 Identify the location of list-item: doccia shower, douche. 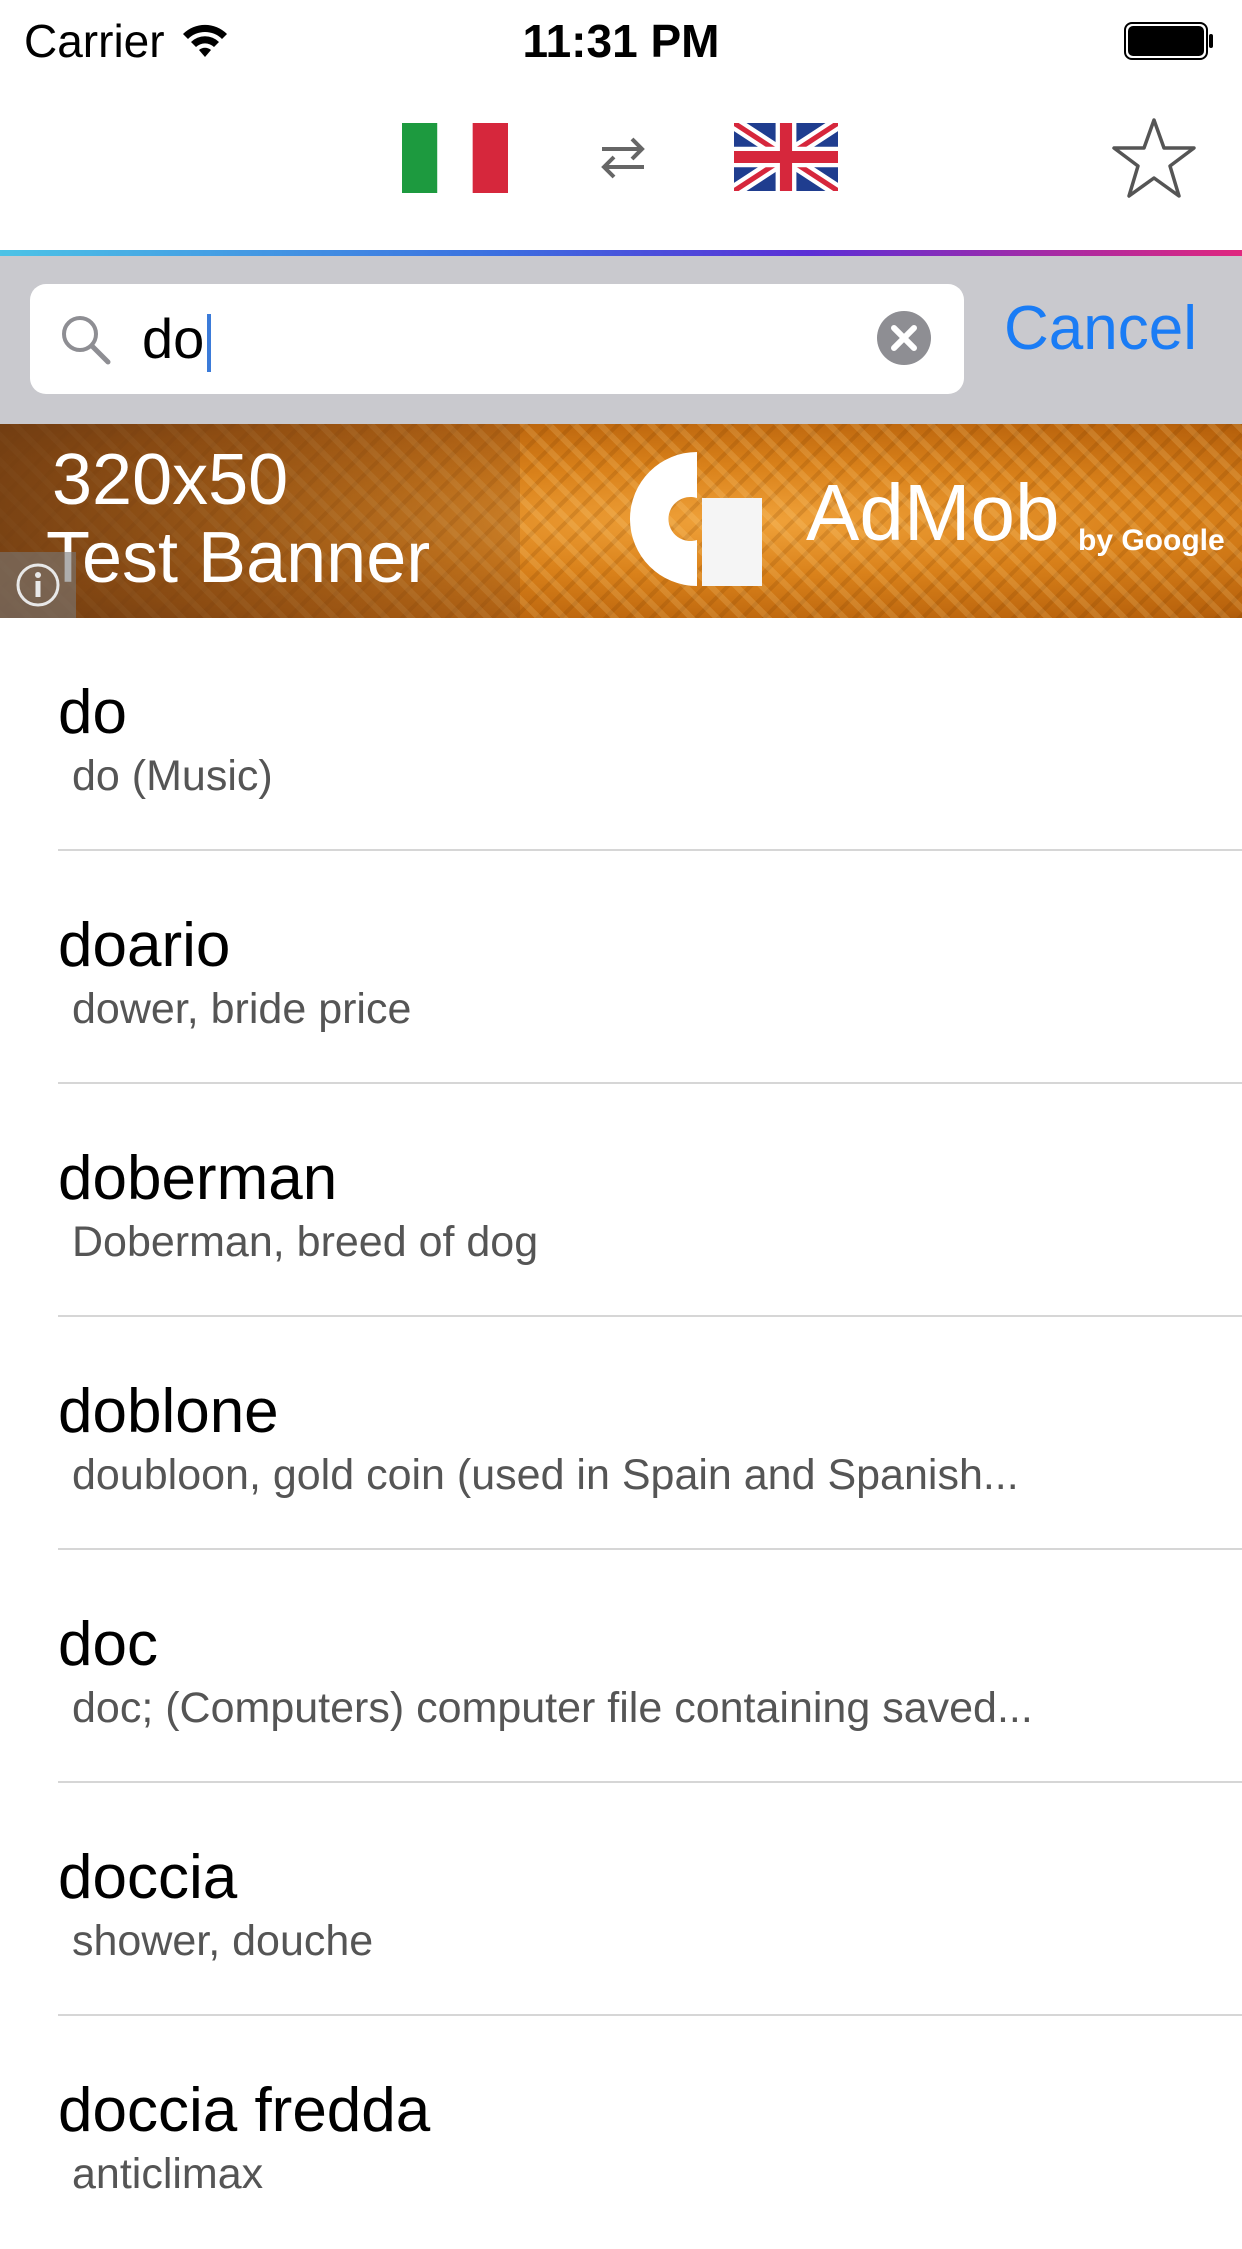
(621, 1899).